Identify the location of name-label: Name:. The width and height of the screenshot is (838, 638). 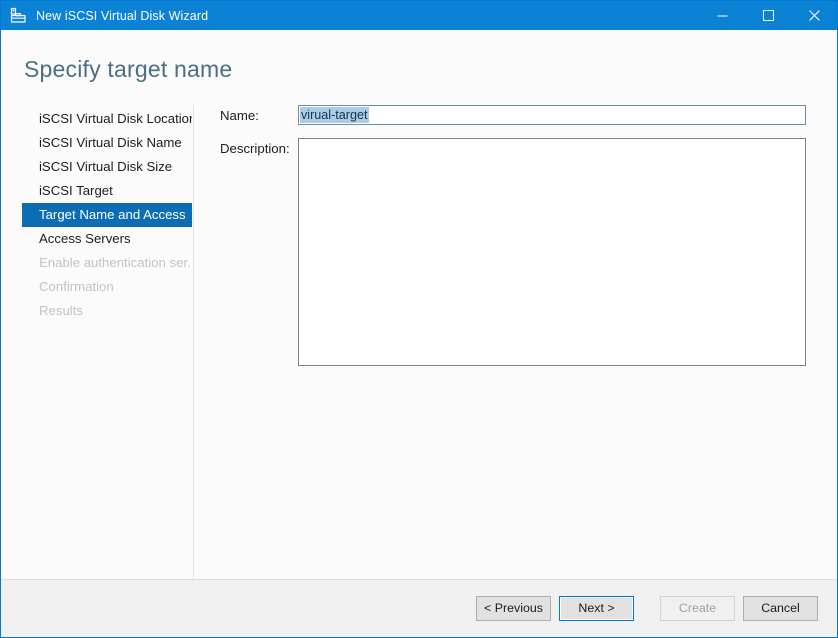
(239, 115).